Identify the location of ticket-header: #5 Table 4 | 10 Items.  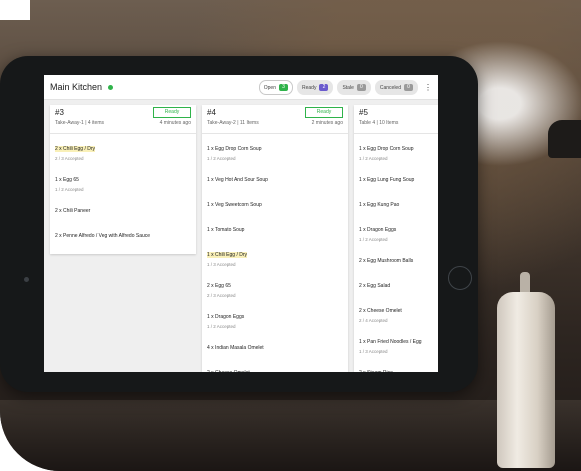
(396, 119).